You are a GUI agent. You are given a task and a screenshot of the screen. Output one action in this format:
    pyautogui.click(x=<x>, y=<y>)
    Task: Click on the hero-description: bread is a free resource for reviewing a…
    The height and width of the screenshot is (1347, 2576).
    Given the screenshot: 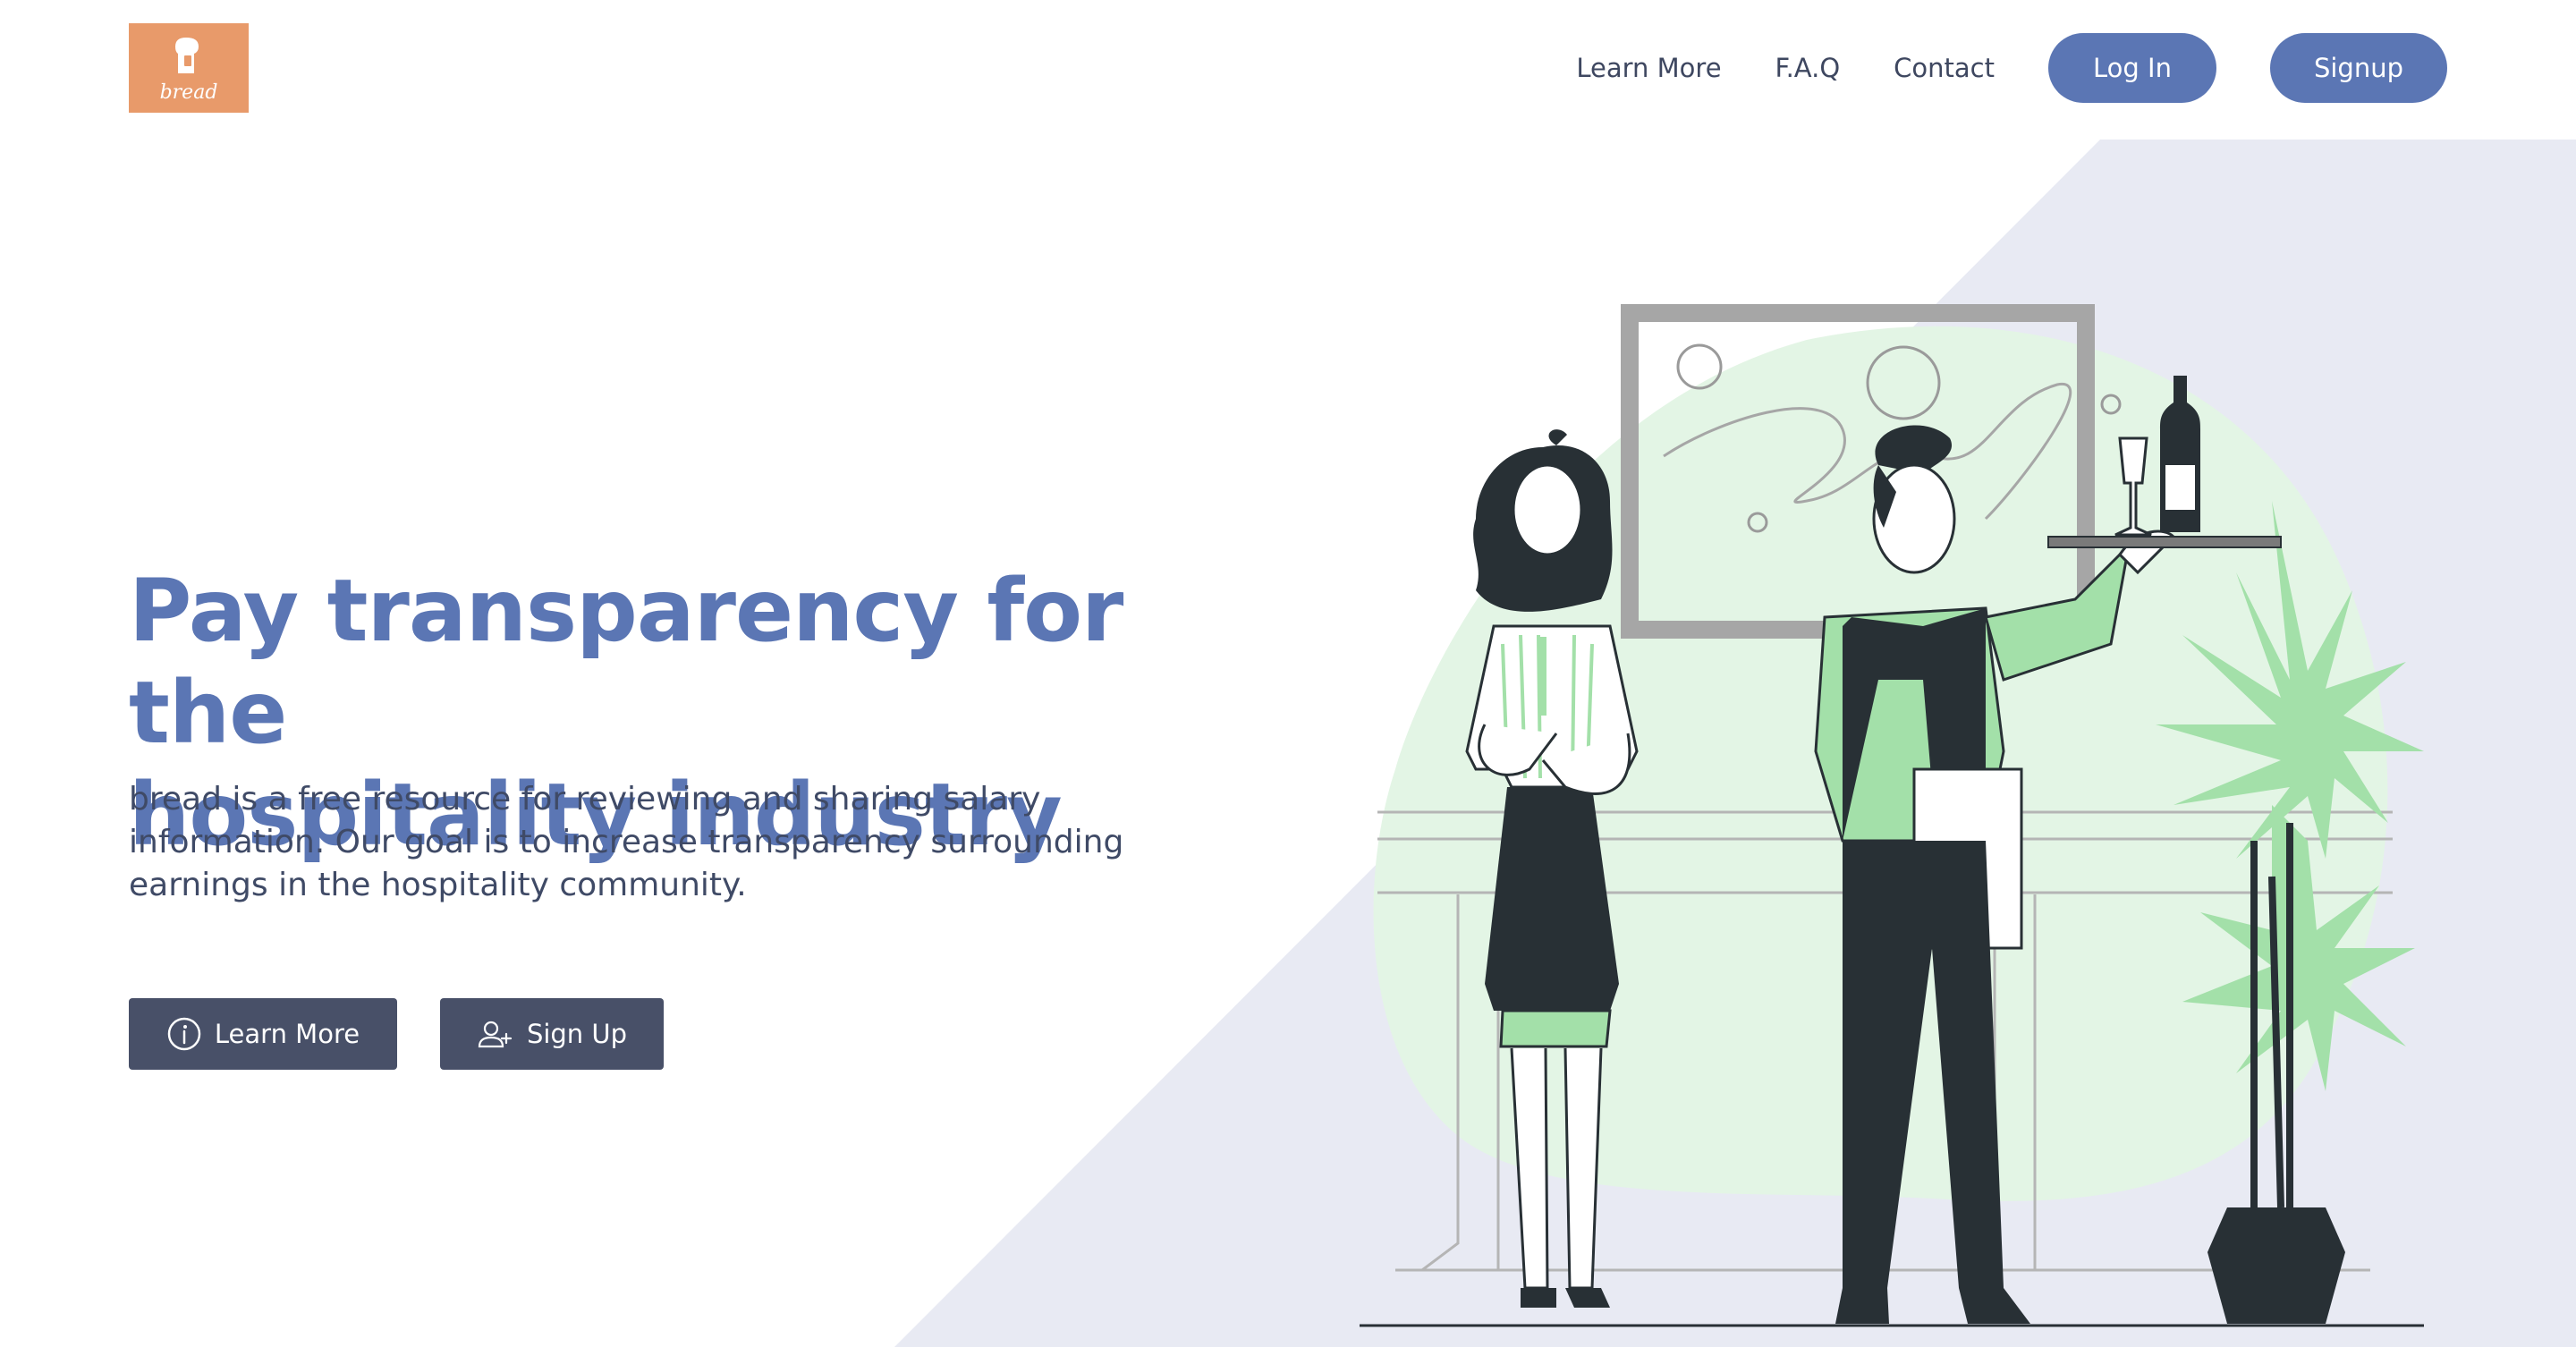 What is the action you would take?
    pyautogui.click(x=674, y=842)
    